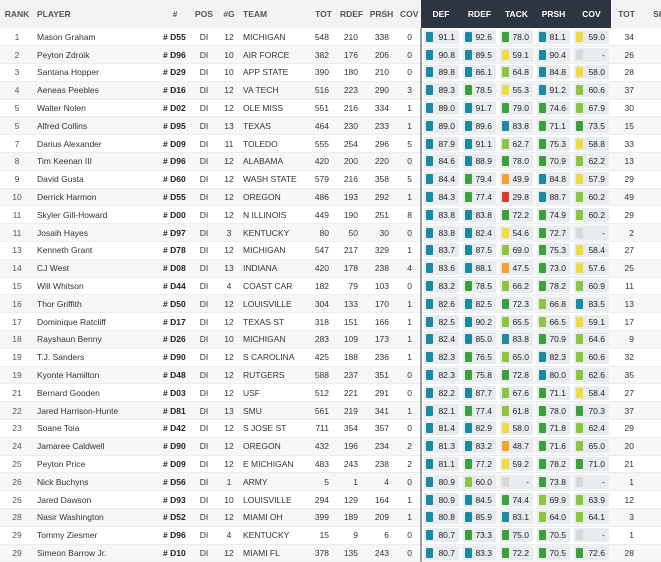 This screenshot has width=661, height=562. What do you see at coordinates (97, 197) in the screenshot?
I see `player-name-cell: Derrick Harmon` at bounding box center [97, 197].